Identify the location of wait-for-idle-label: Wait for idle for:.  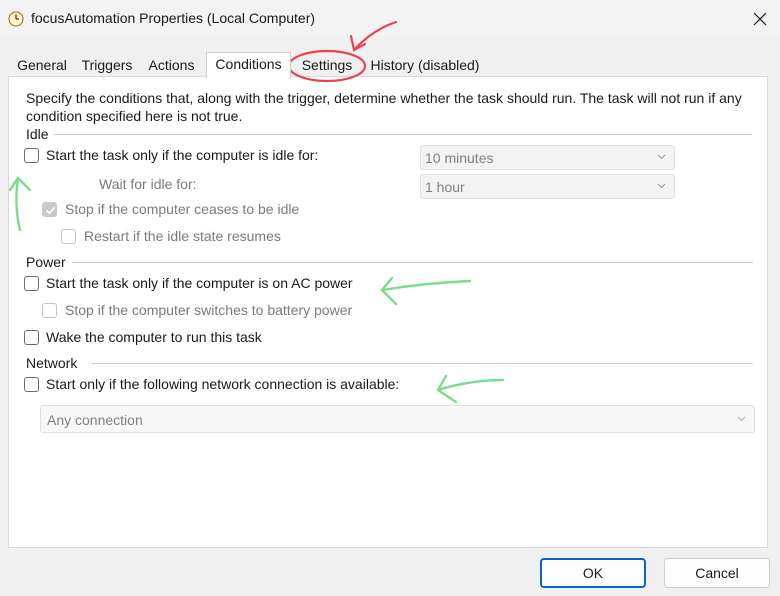
(148, 184).